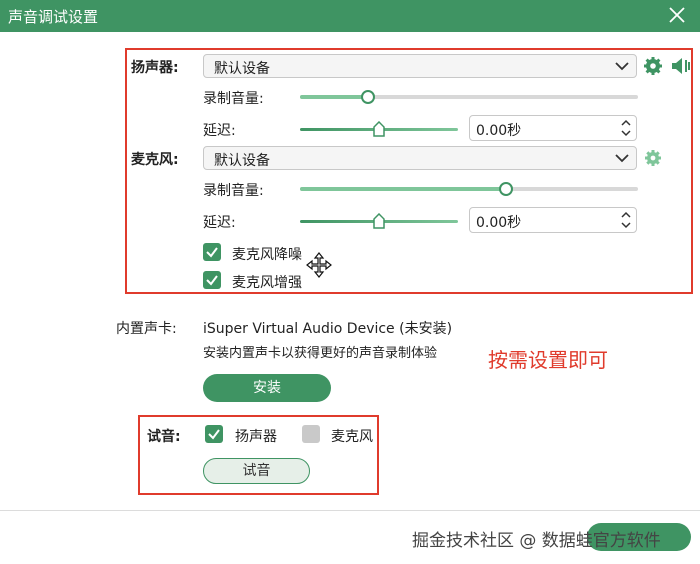  What do you see at coordinates (469, 97) in the screenshot?
I see `speaker-record-volume-slider` at bounding box center [469, 97].